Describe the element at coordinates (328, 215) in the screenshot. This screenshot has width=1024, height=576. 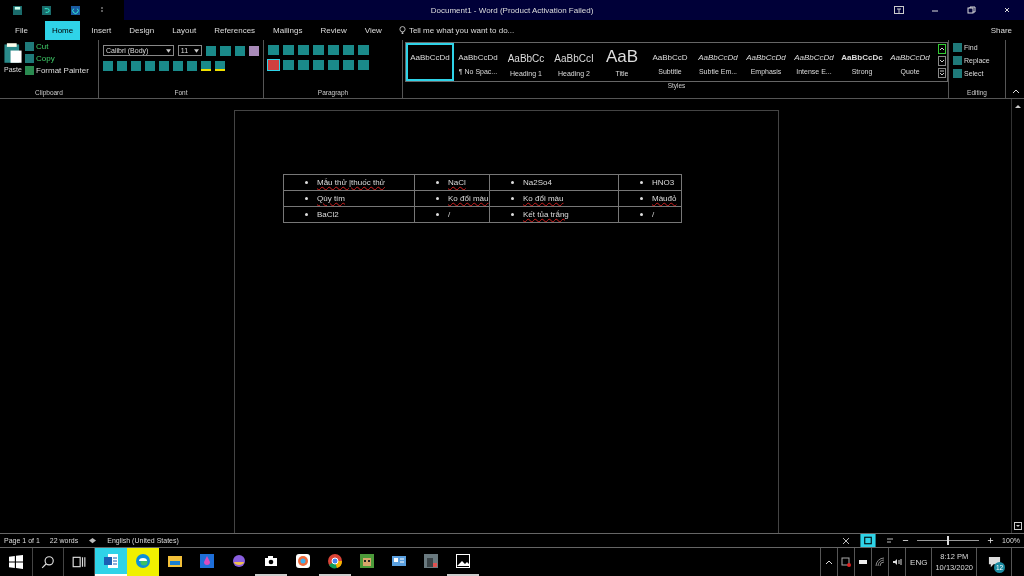
I see `table-cell: BaCl2` at that location.